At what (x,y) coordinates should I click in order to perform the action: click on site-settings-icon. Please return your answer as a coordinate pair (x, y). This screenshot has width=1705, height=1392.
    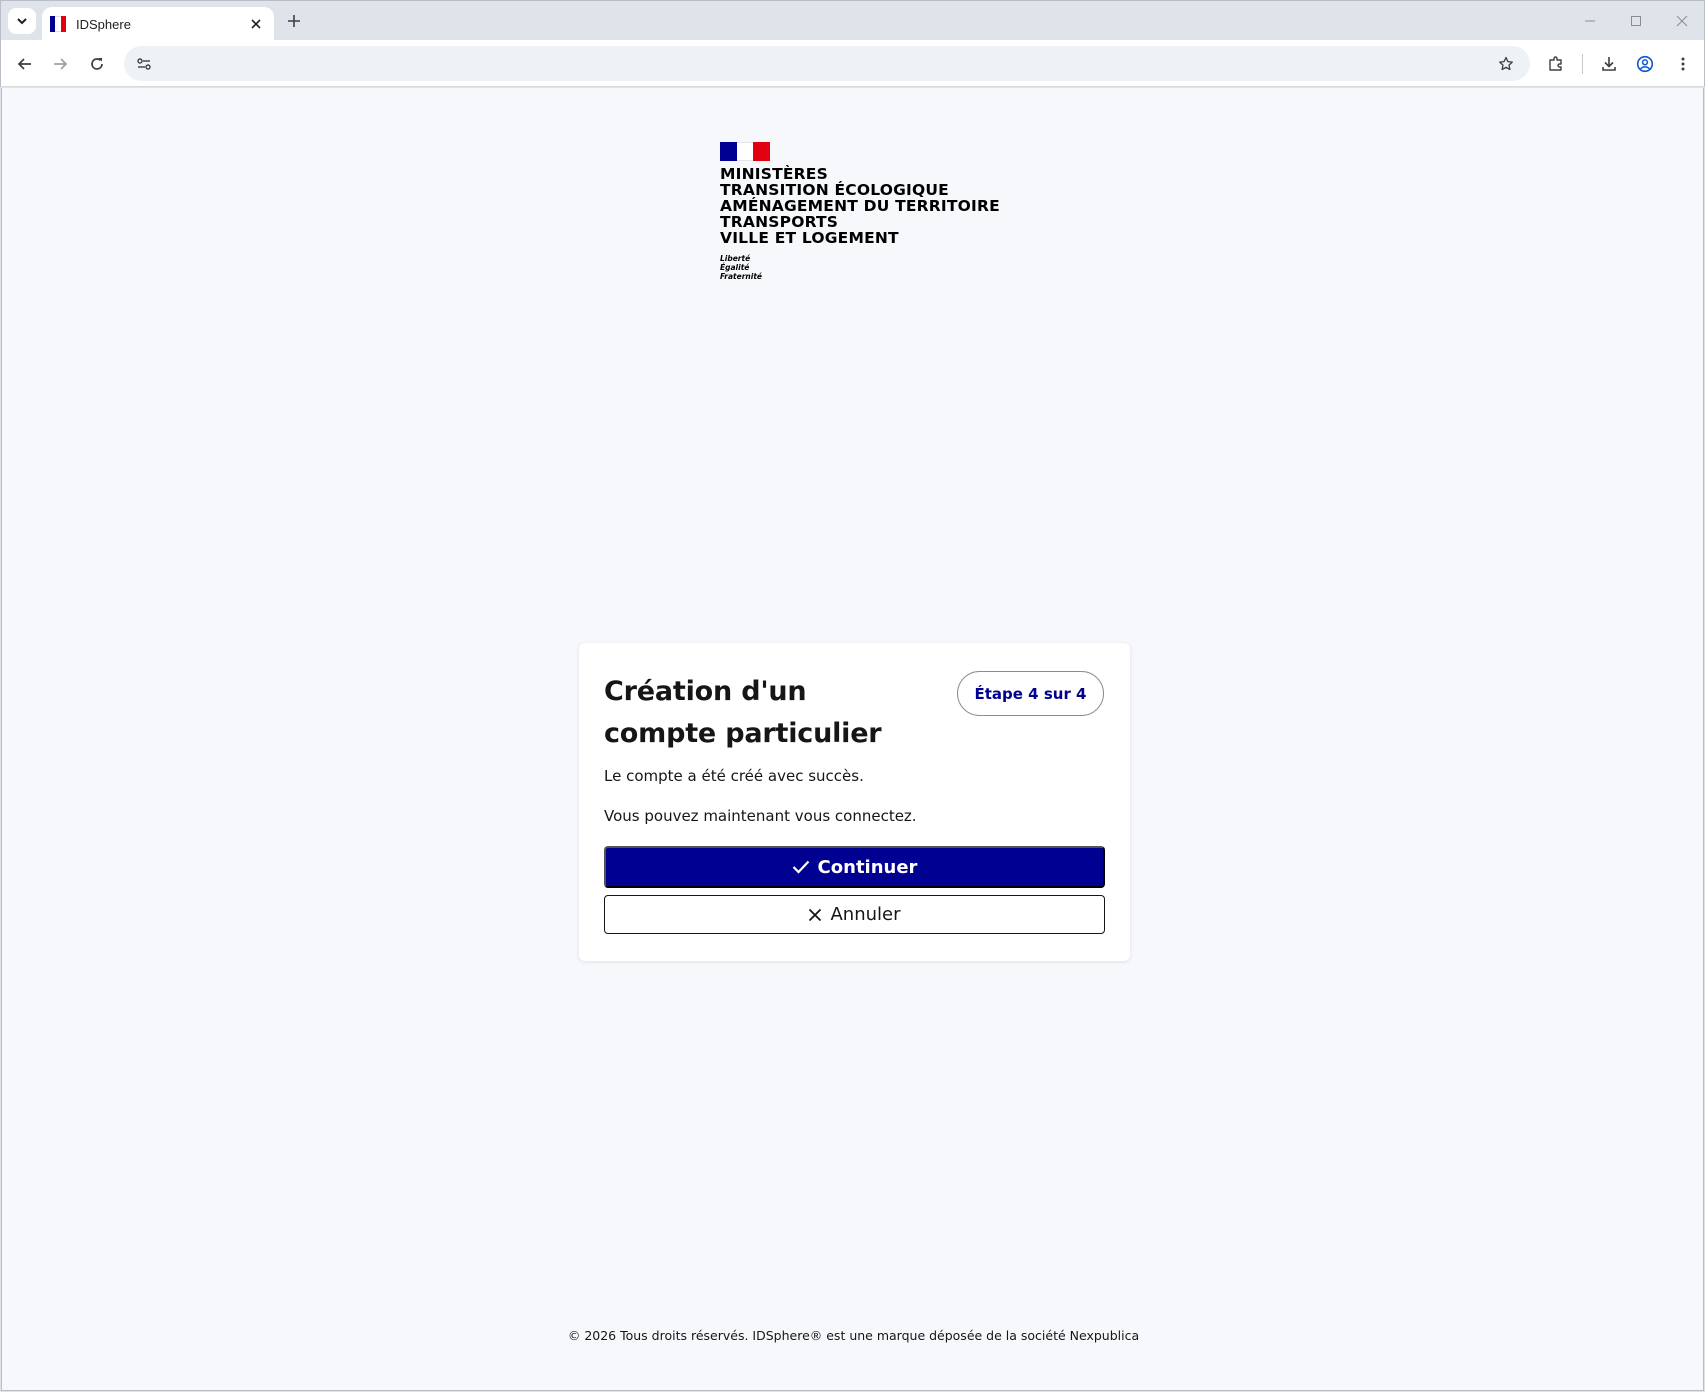
    Looking at the image, I should click on (144, 63).